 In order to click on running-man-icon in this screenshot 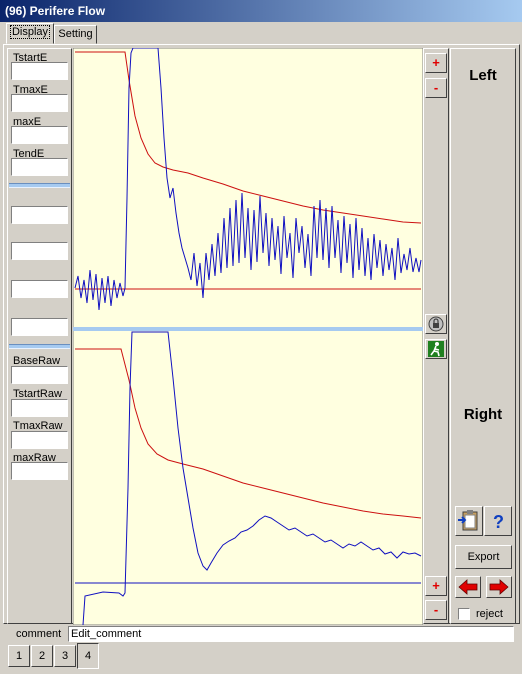, I will do `click(436, 349)`.